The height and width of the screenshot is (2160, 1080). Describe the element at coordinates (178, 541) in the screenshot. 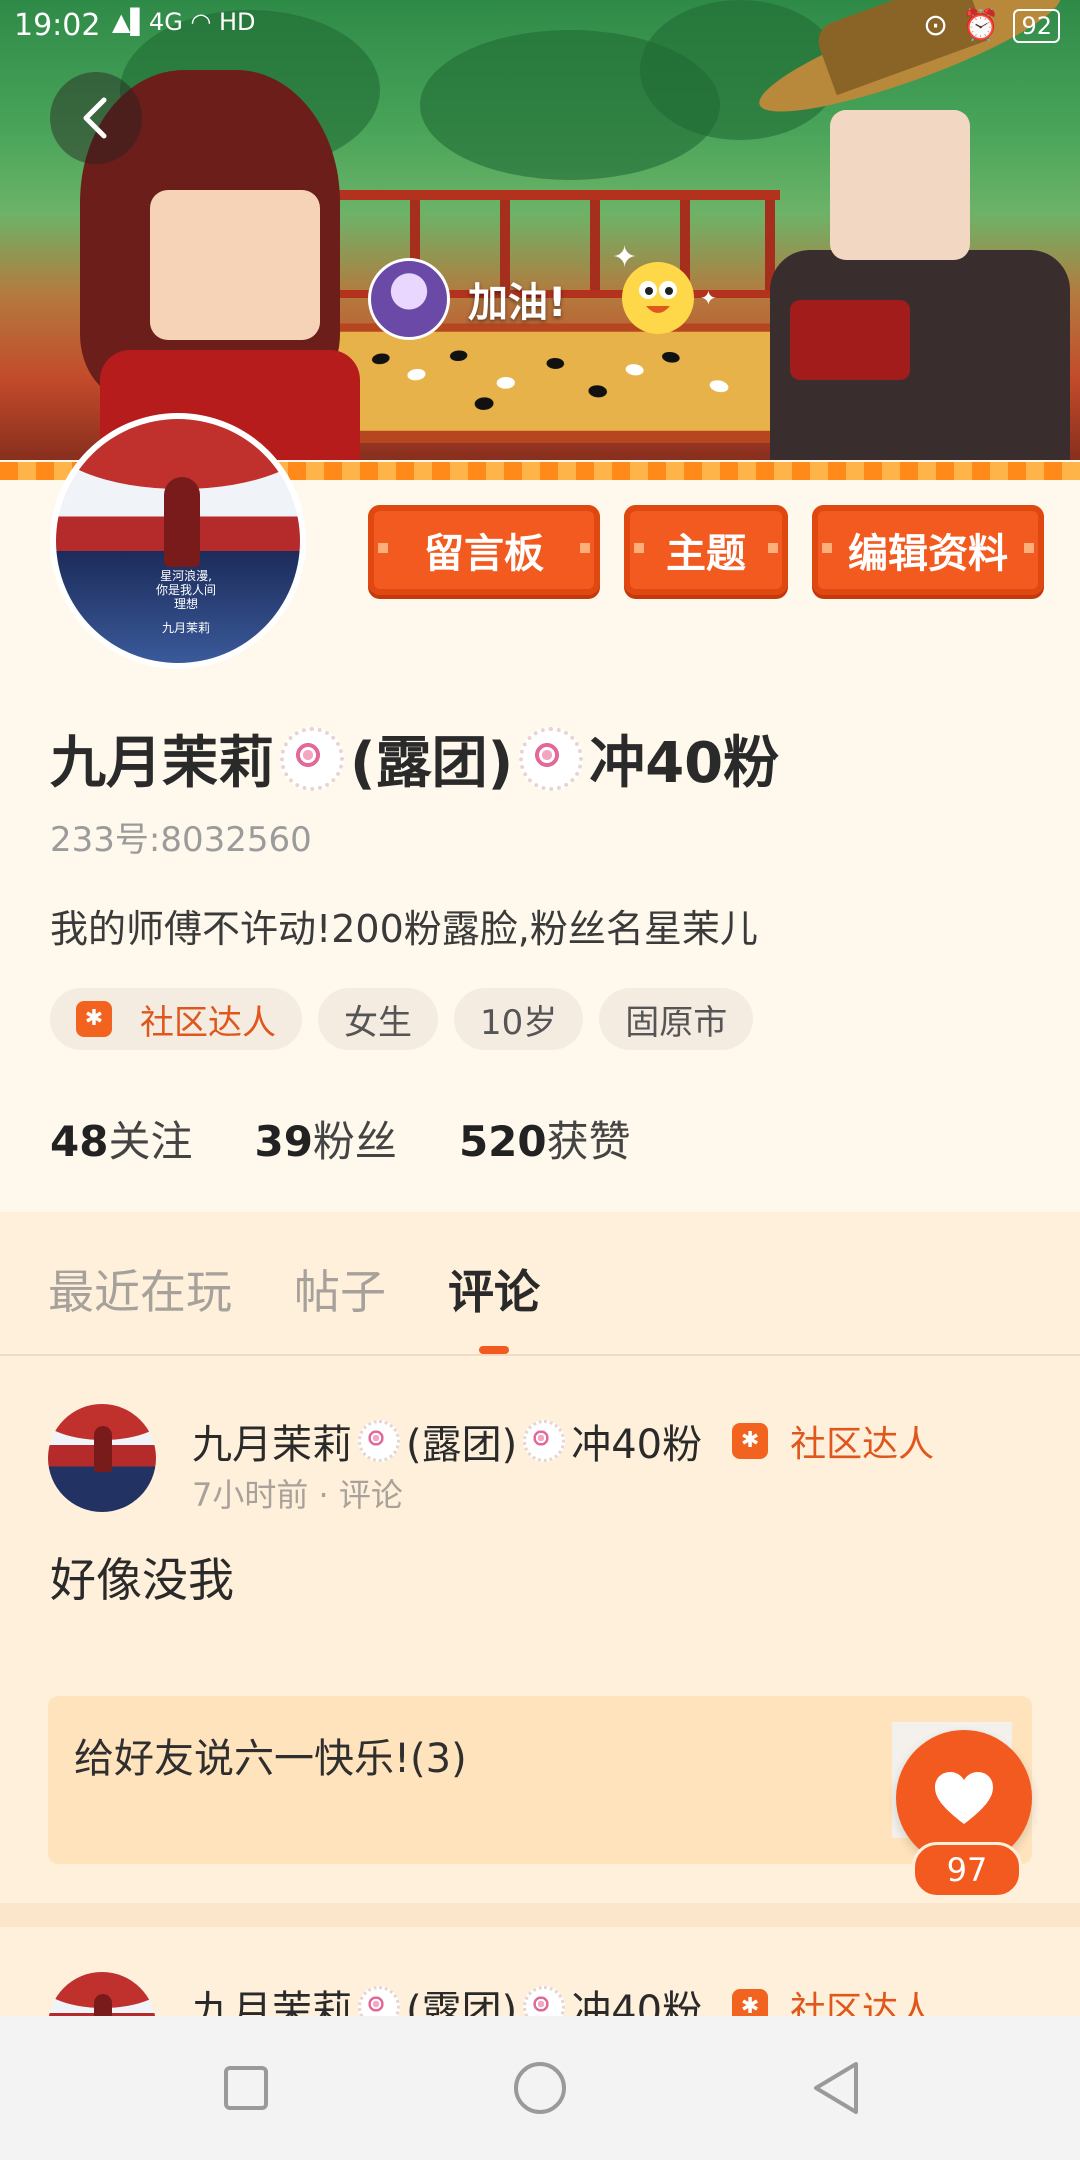

I see `profile-avatar: 星河浪漫, 你是我人间 理想 九月茉莉` at that location.